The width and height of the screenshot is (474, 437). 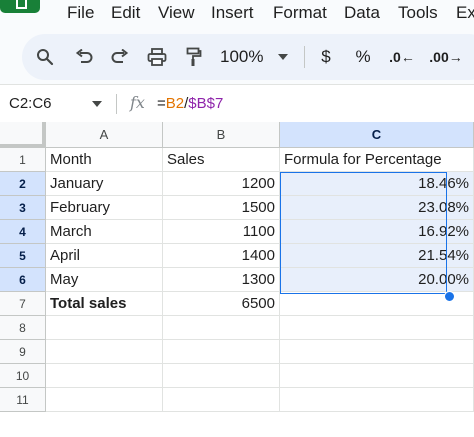 What do you see at coordinates (104, 280) in the screenshot?
I see `cell-a6: May` at bounding box center [104, 280].